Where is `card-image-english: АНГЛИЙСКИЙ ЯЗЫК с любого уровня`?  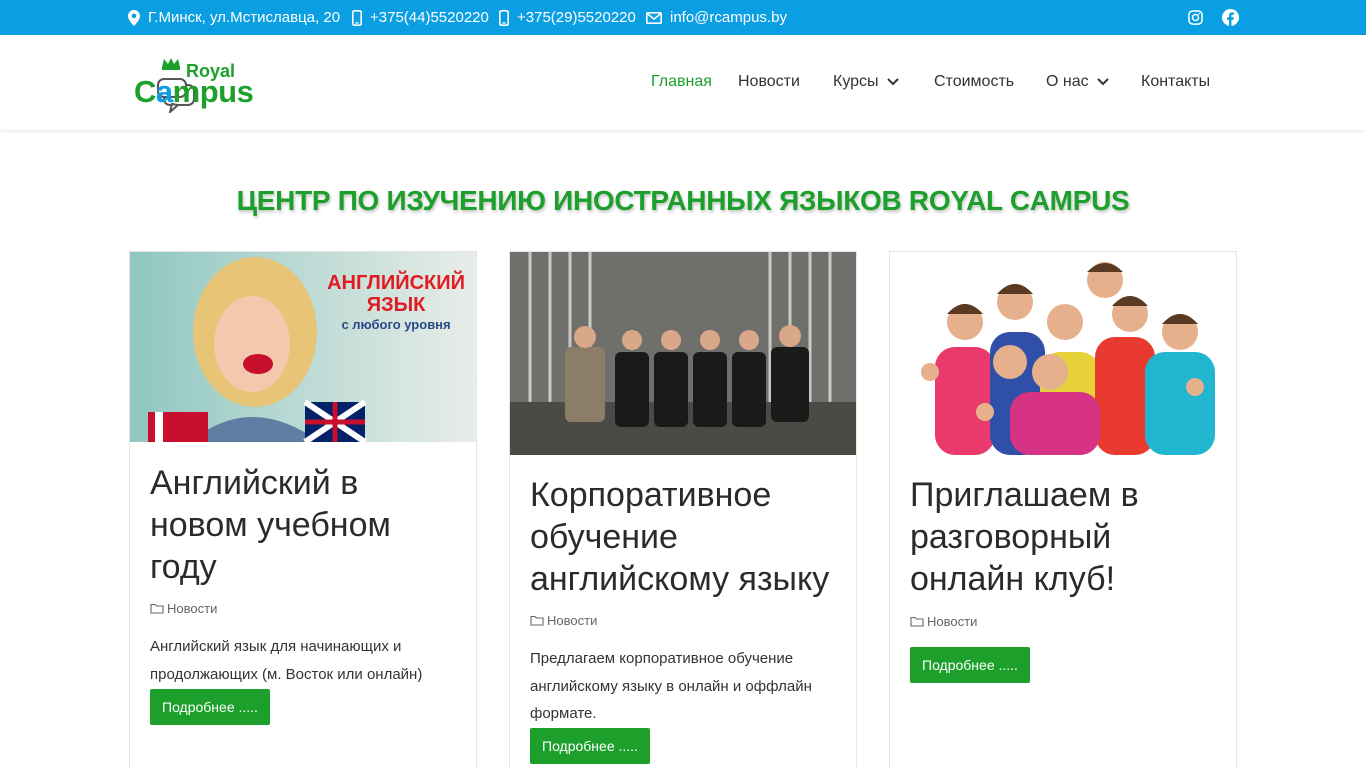 card-image-english: АНГЛИЙСКИЙ ЯЗЫК с любого уровня is located at coordinates (303, 347).